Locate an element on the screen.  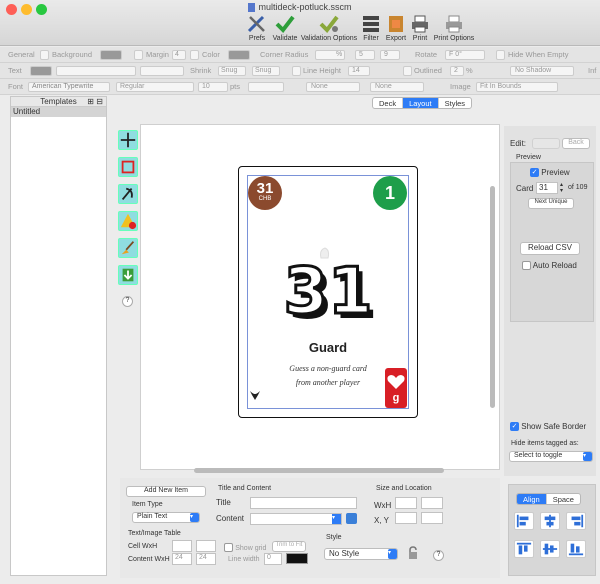
canvas-horizontal-scrollbar is located at coordinates (319, 470).